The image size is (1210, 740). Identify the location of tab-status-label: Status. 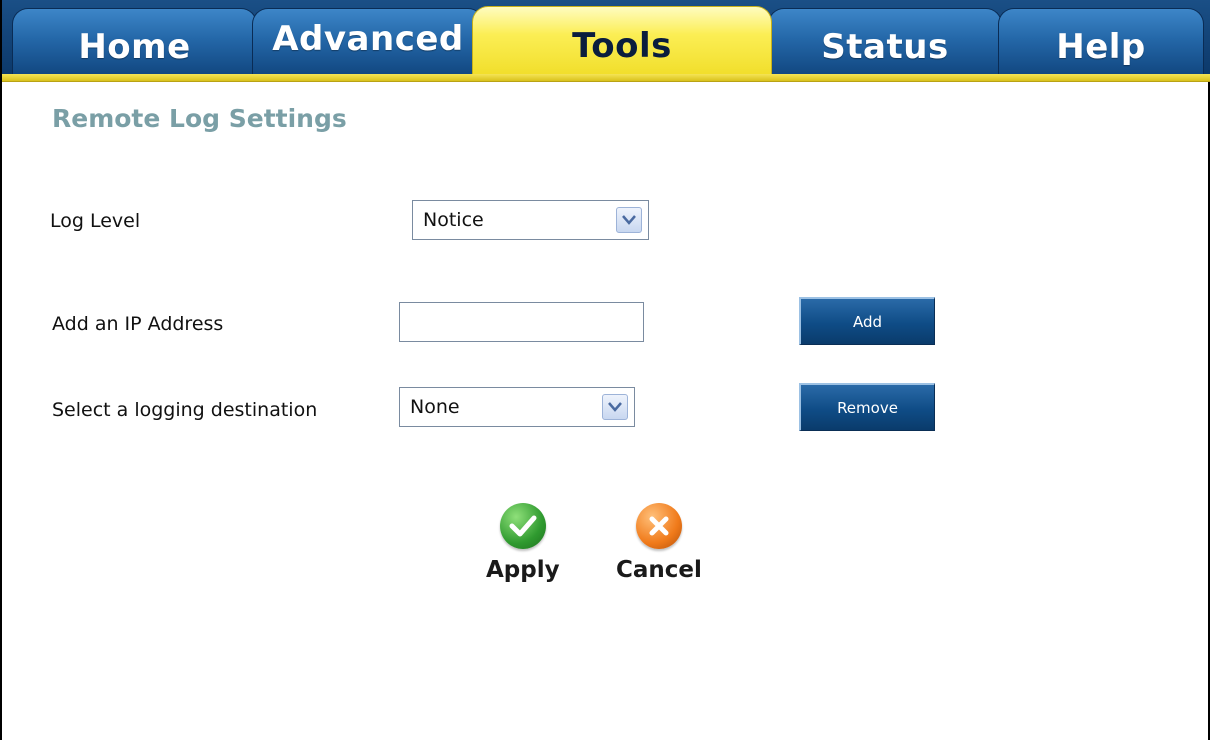
(885, 46).